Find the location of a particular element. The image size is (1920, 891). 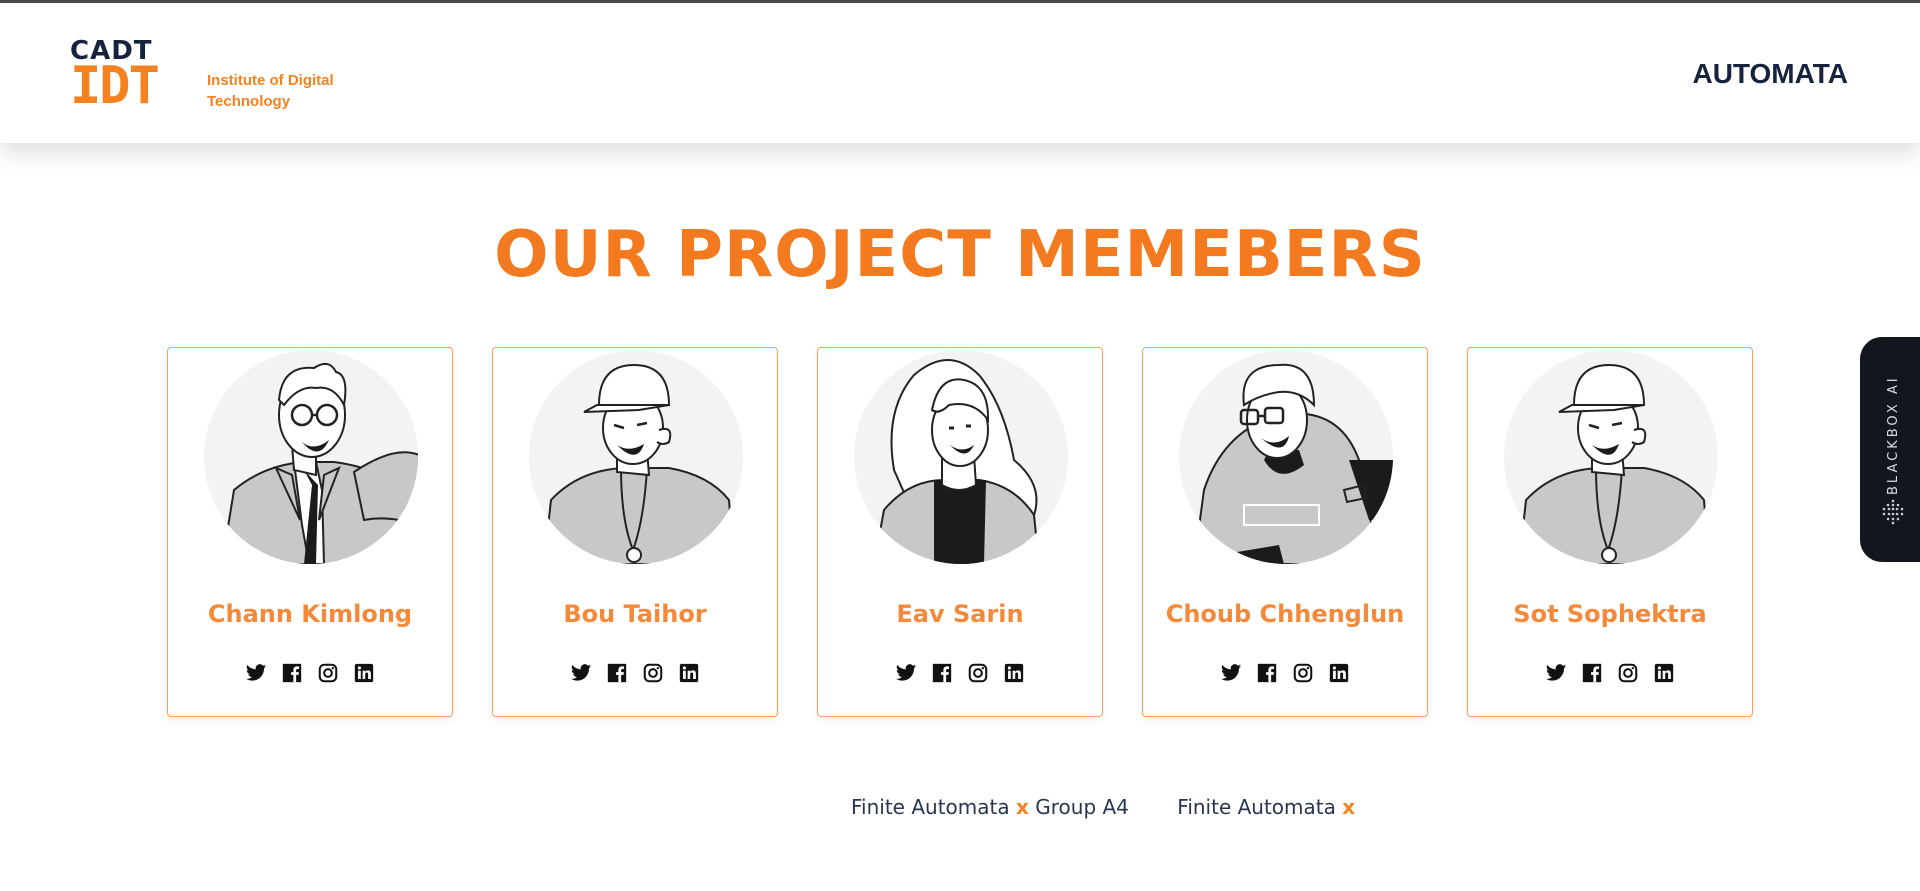

footer-segment: Finite Automata x is located at coordinates (1266, 807).